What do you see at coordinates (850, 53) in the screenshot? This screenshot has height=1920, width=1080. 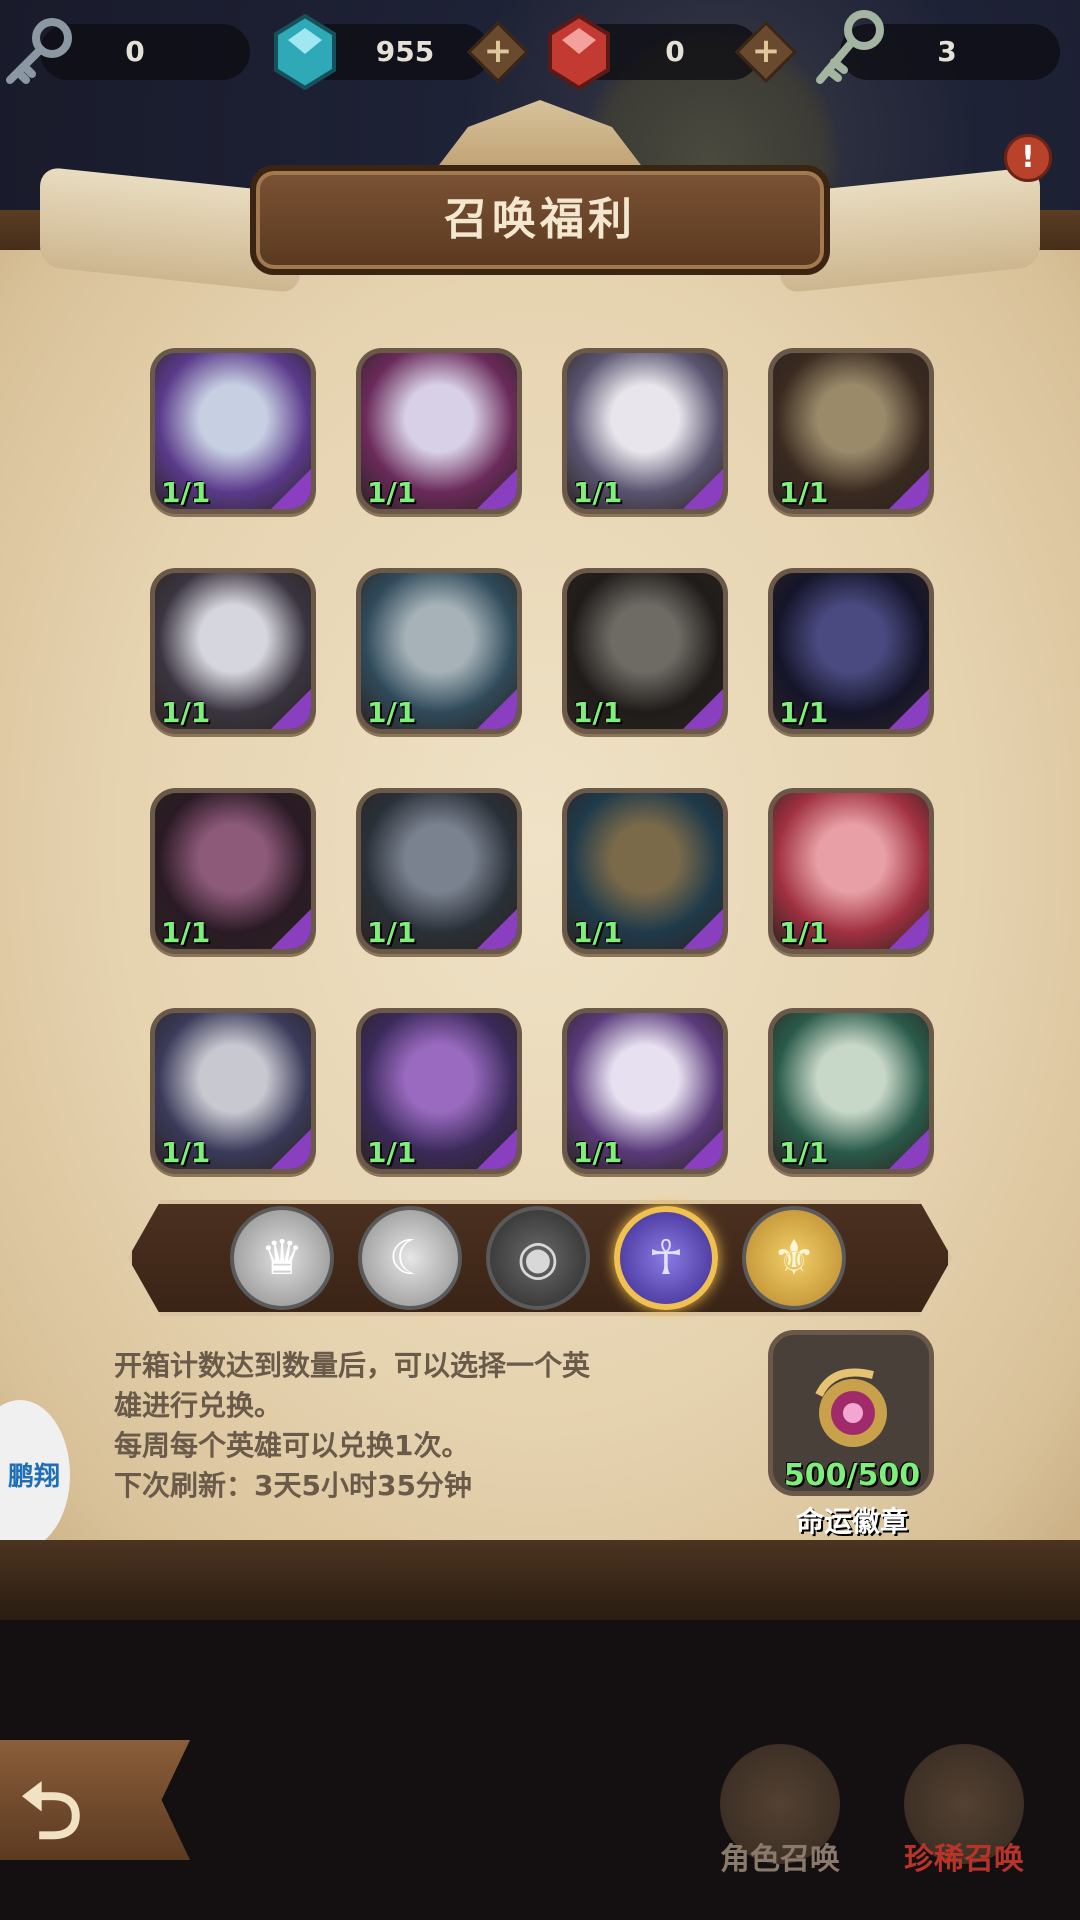 I see `ornate-key-icon` at bounding box center [850, 53].